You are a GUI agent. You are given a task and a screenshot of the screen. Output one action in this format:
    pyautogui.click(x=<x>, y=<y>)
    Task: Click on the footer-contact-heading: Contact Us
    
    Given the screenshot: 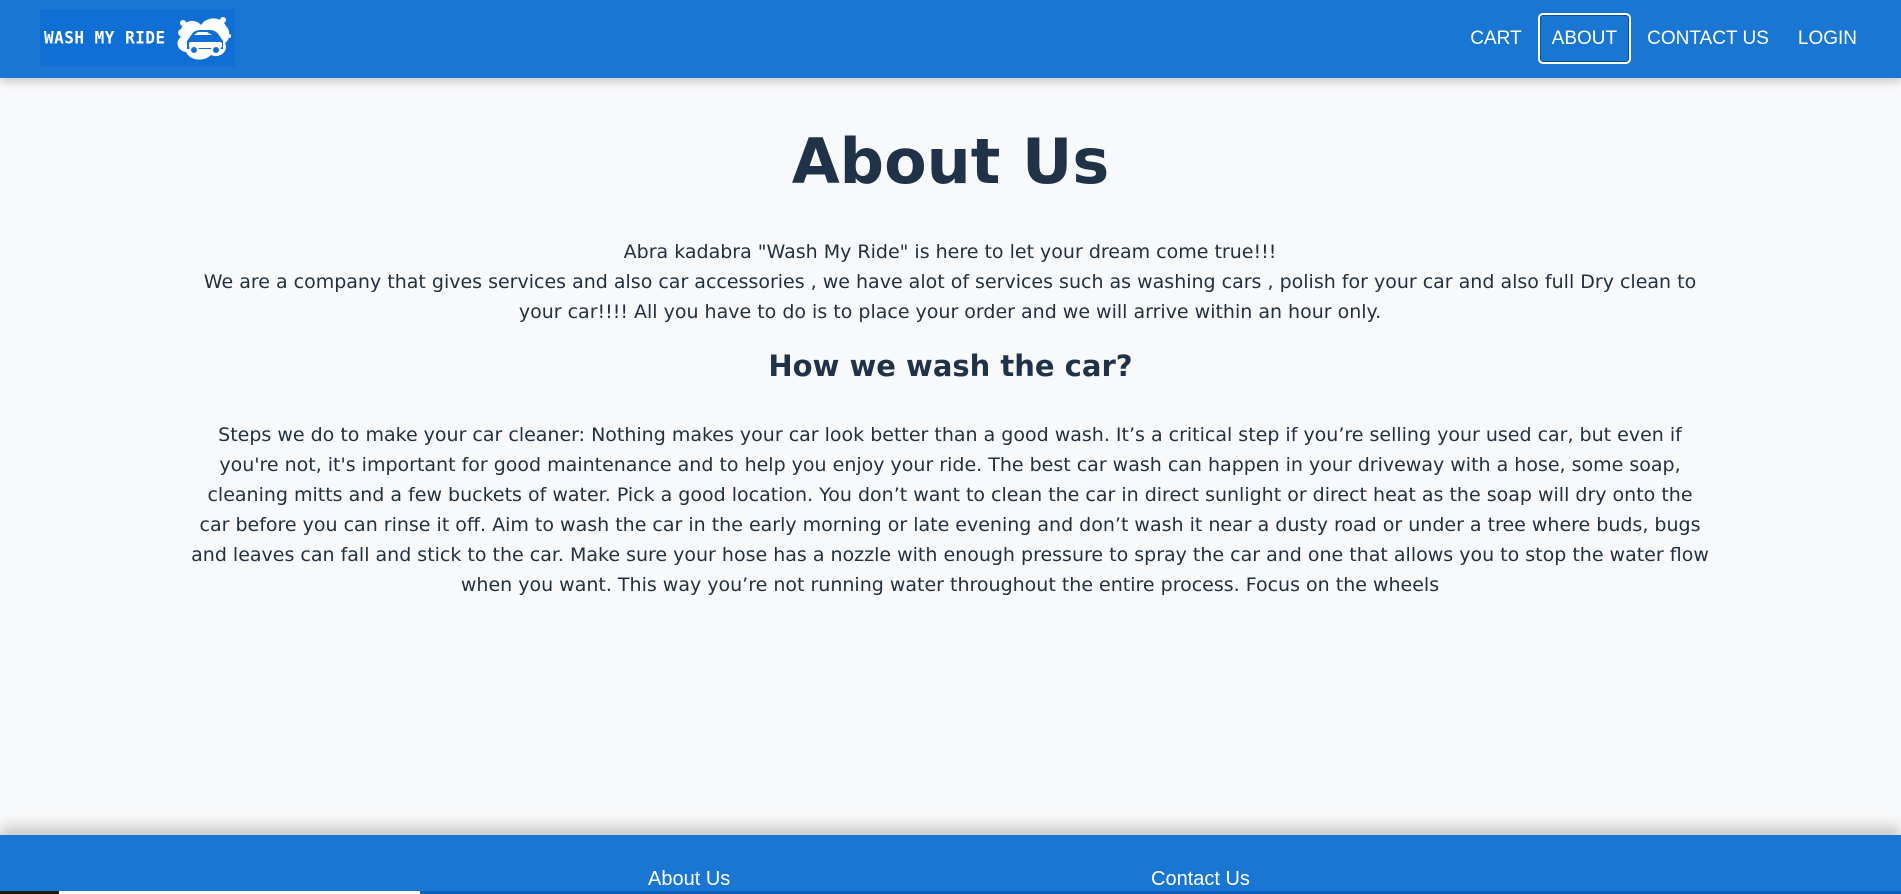 What is the action you would take?
    pyautogui.click(x=1200, y=879)
    